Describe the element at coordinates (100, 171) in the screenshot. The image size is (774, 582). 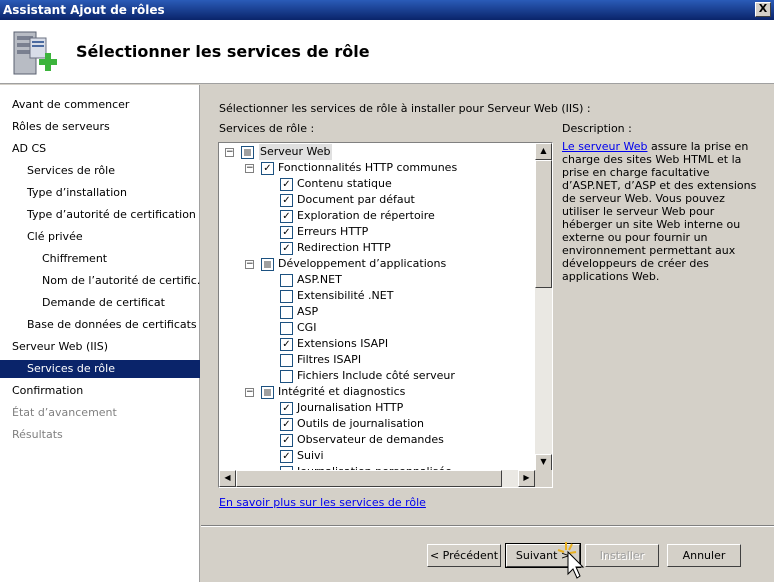
I see `step-ad-cs-services-de-role: Services de rôle` at that location.